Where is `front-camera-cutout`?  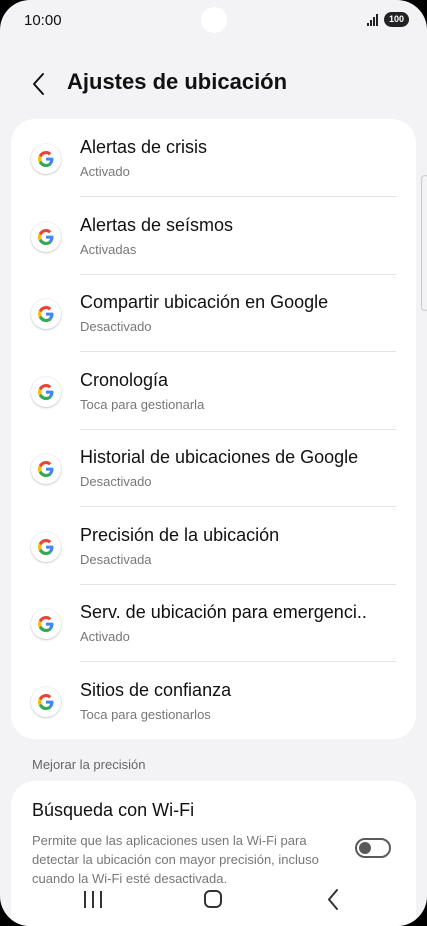 front-camera-cutout is located at coordinates (214, 20).